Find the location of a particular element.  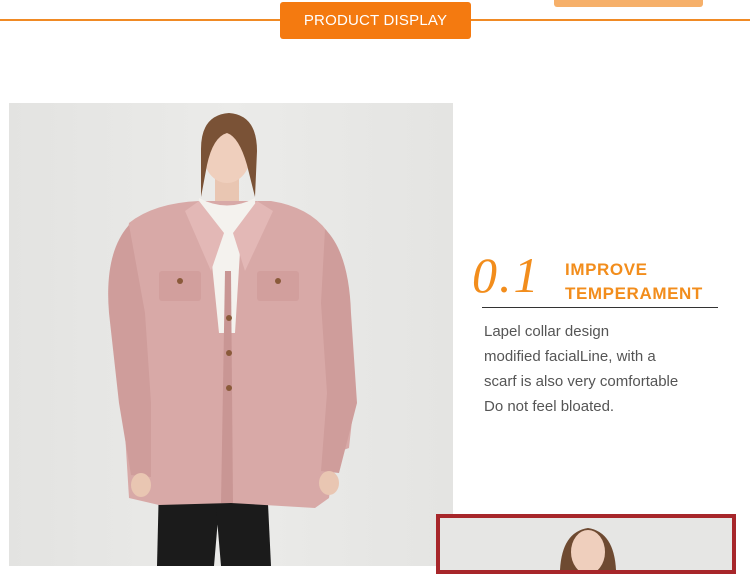

feature-title: IMPROVE TEMPERAMENT is located at coordinates (634, 282).